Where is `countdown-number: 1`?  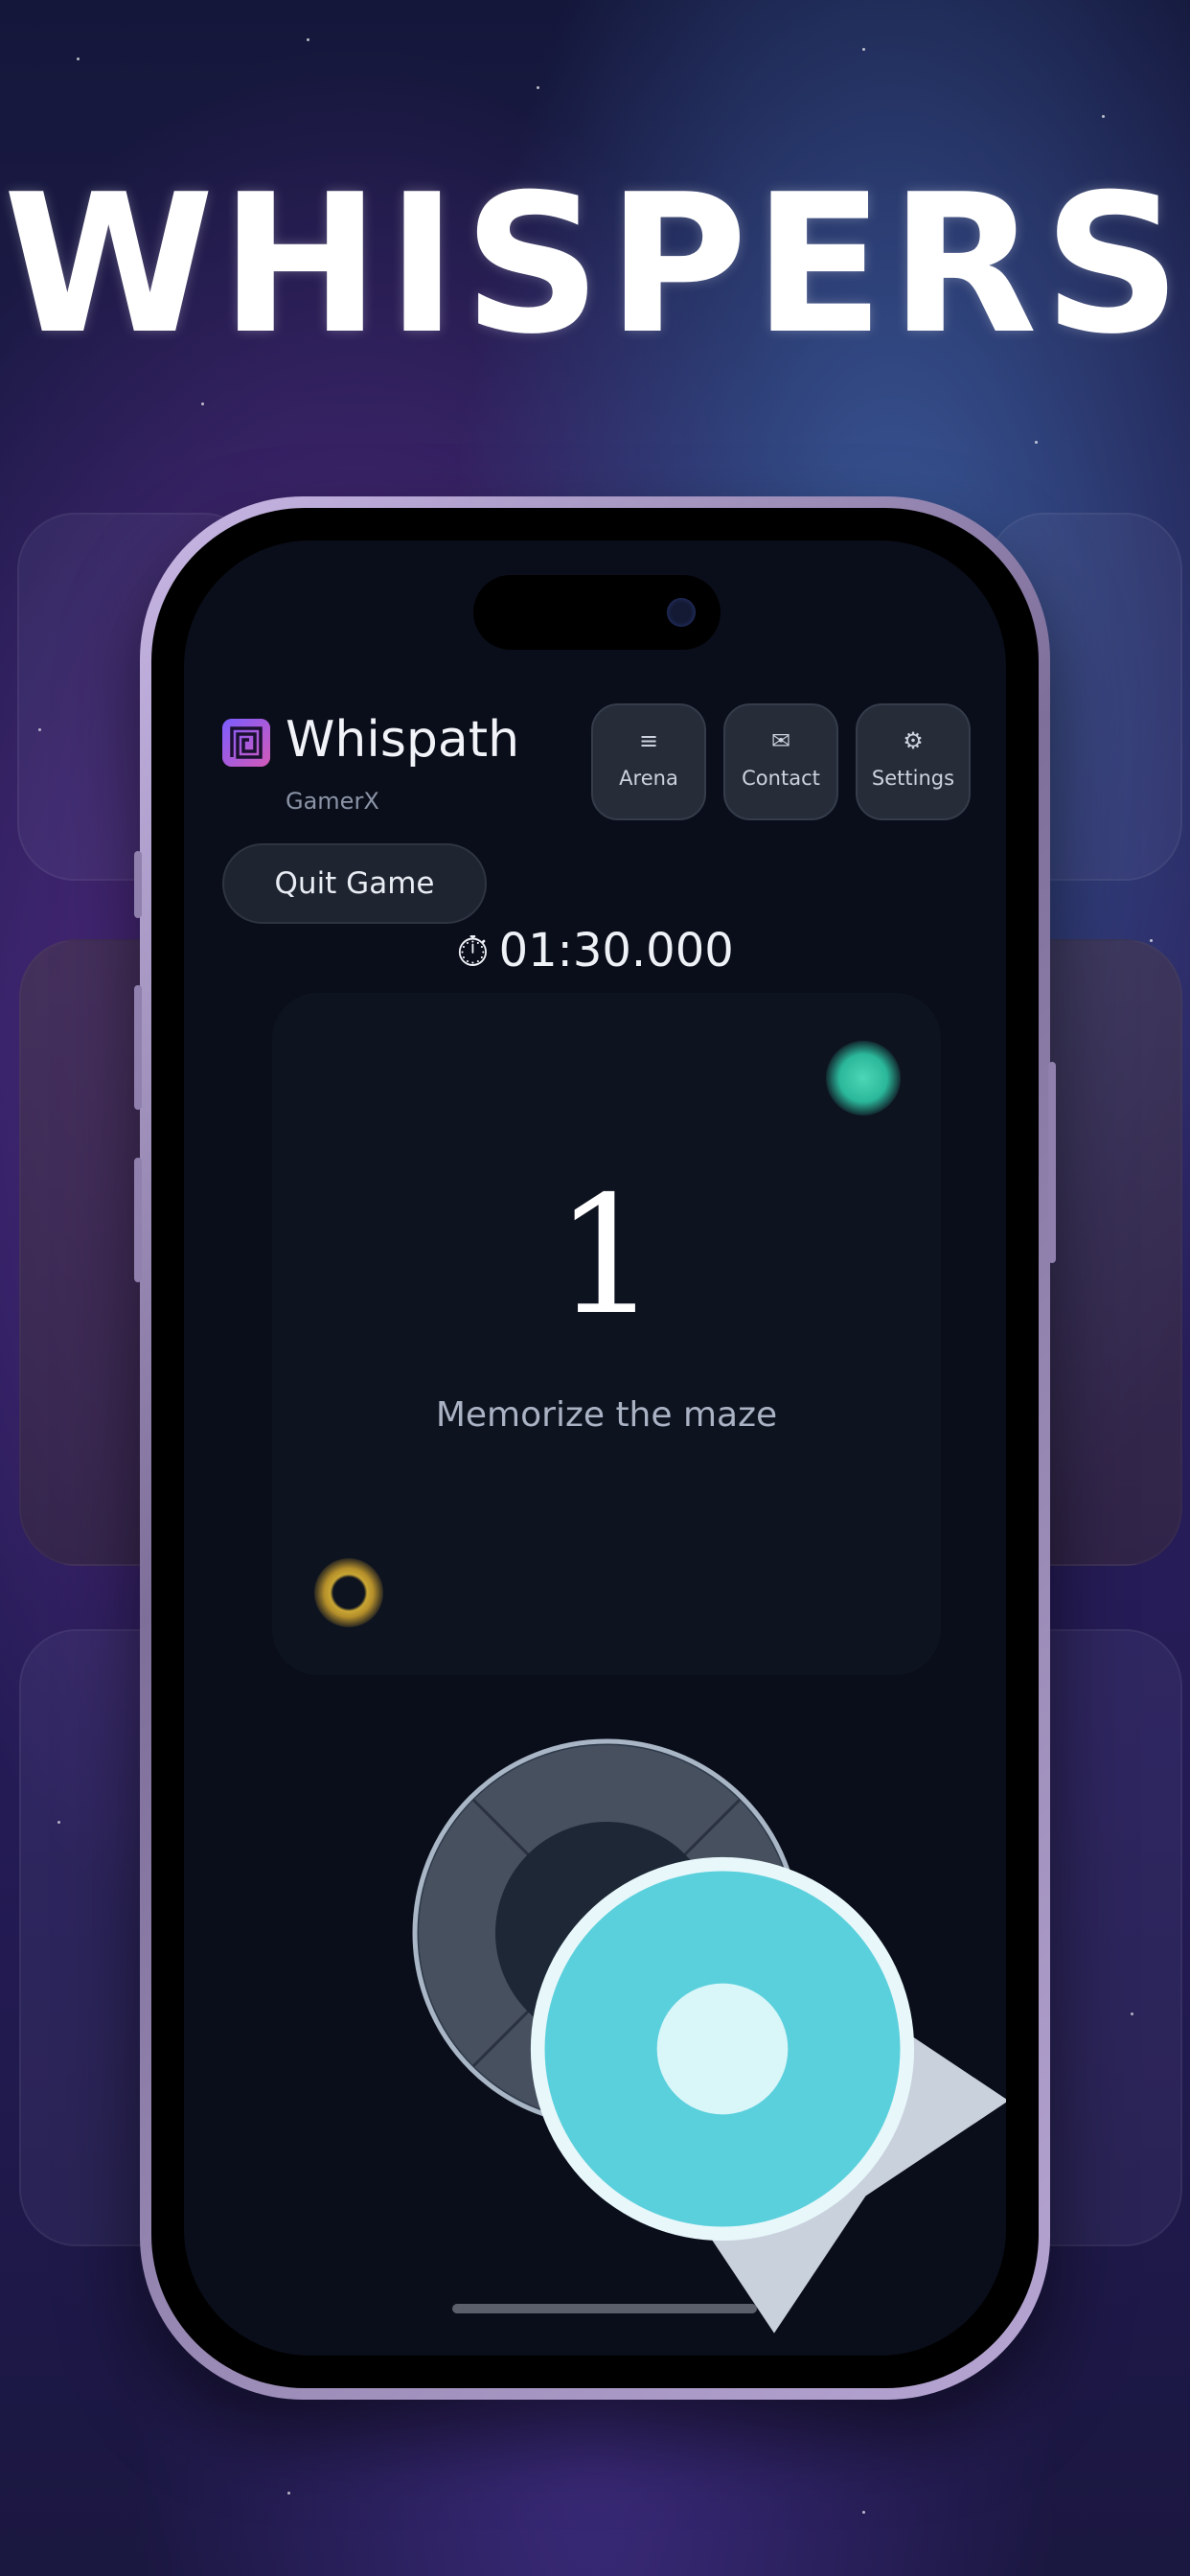 countdown-number: 1 is located at coordinates (606, 1256).